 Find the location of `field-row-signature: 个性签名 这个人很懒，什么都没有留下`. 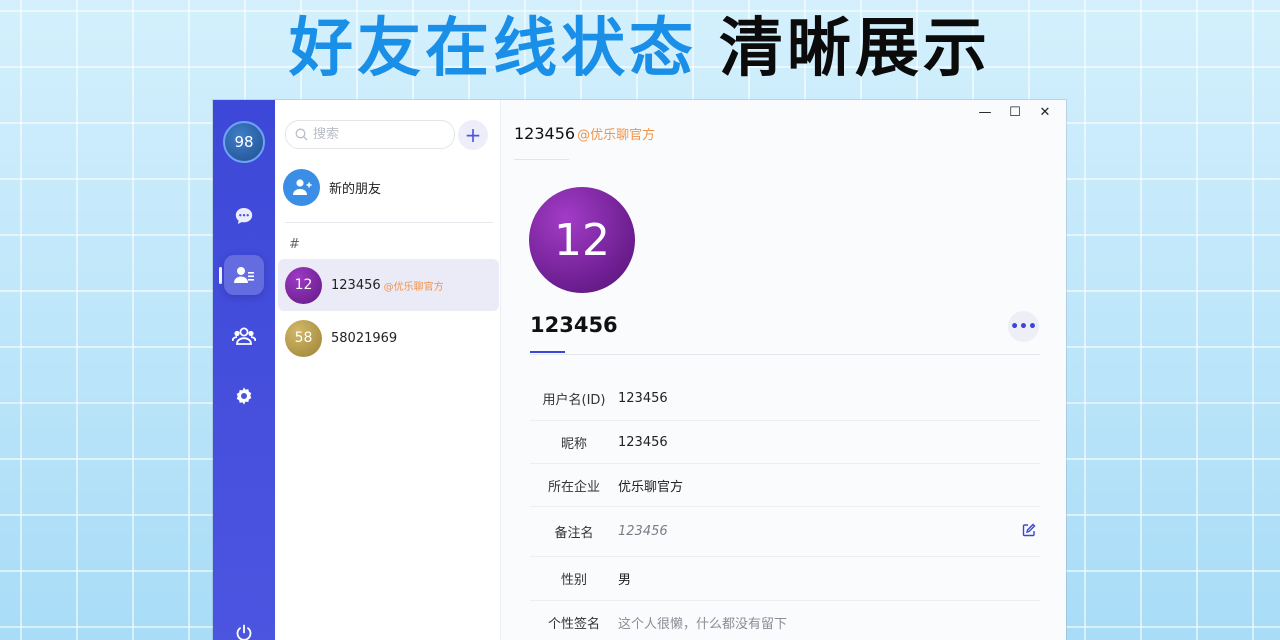

field-row-signature: 个性签名 这个人很懒，什么都没有留下 is located at coordinates (785, 620).